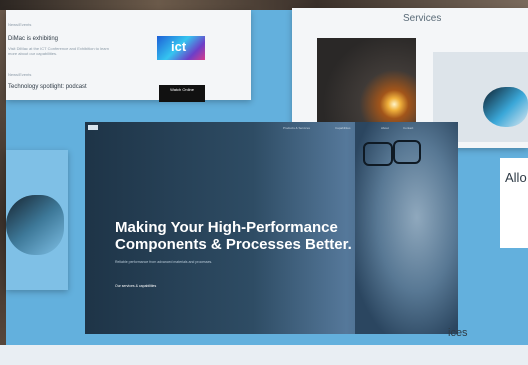 The image size is (528, 365). I want to click on person-image, so click(406, 228).